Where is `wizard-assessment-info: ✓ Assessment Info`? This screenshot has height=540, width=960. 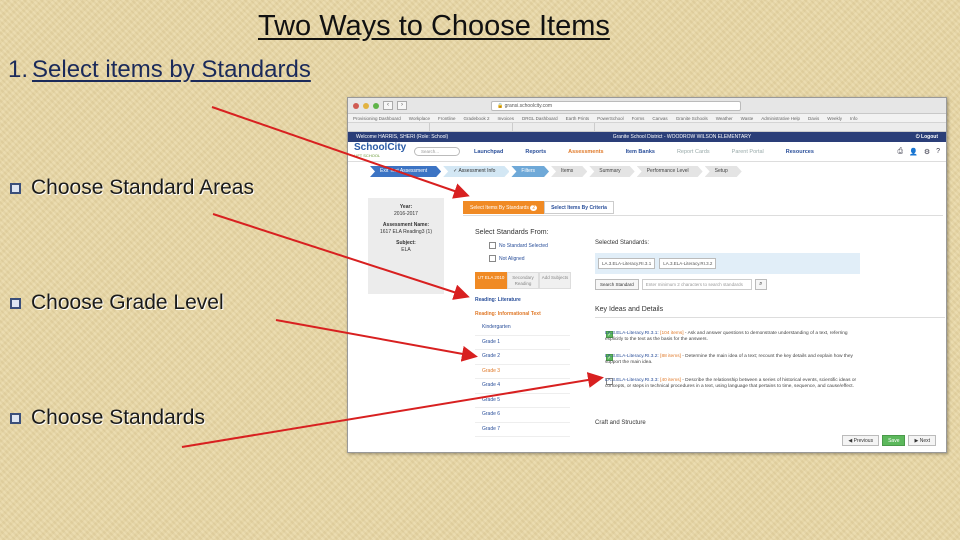
wizard-assessment-info: ✓ Assessment Info is located at coordinates (476, 171).